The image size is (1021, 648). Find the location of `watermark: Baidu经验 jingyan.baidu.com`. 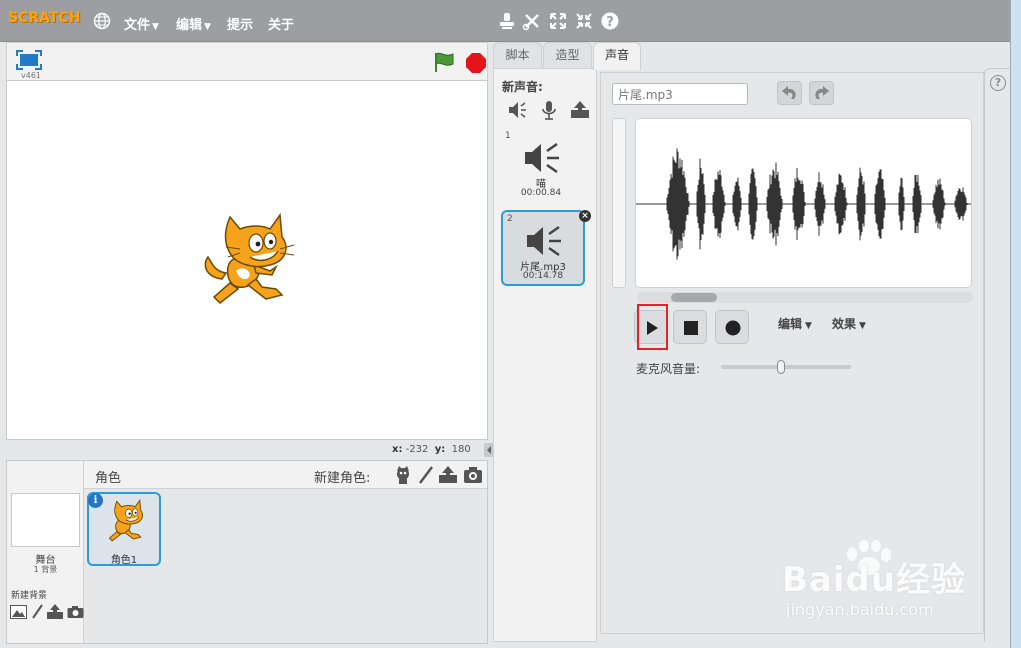

watermark: Baidu经验 jingyan.baidu.com is located at coordinates (882, 585).